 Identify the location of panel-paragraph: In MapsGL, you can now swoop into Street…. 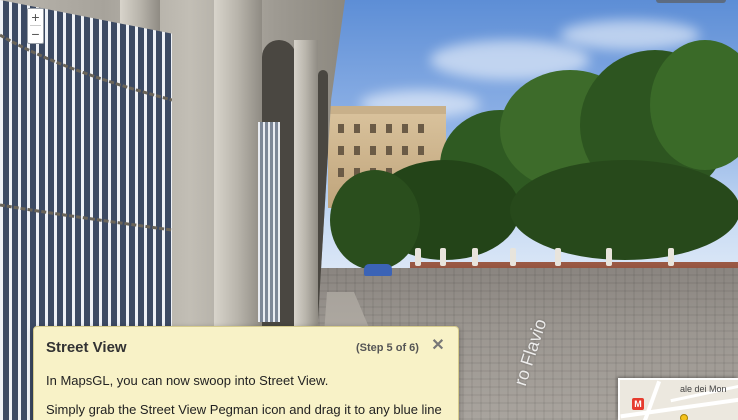
(187, 380).